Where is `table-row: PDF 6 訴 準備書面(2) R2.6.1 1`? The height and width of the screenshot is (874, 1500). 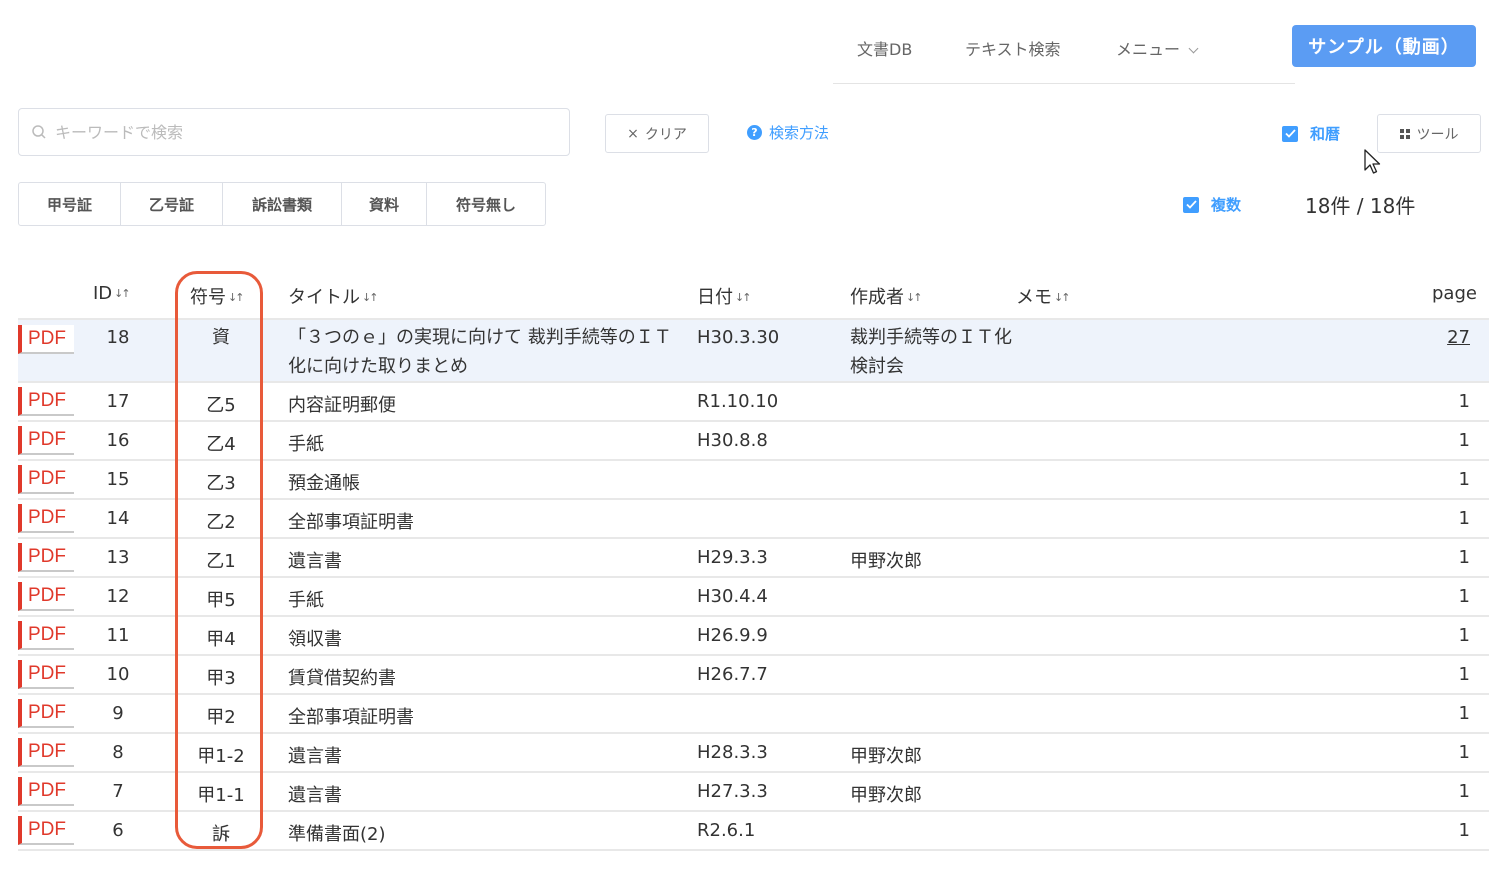 table-row: PDF 6 訴 準備書面(2) R2.6.1 1 is located at coordinates (753, 831).